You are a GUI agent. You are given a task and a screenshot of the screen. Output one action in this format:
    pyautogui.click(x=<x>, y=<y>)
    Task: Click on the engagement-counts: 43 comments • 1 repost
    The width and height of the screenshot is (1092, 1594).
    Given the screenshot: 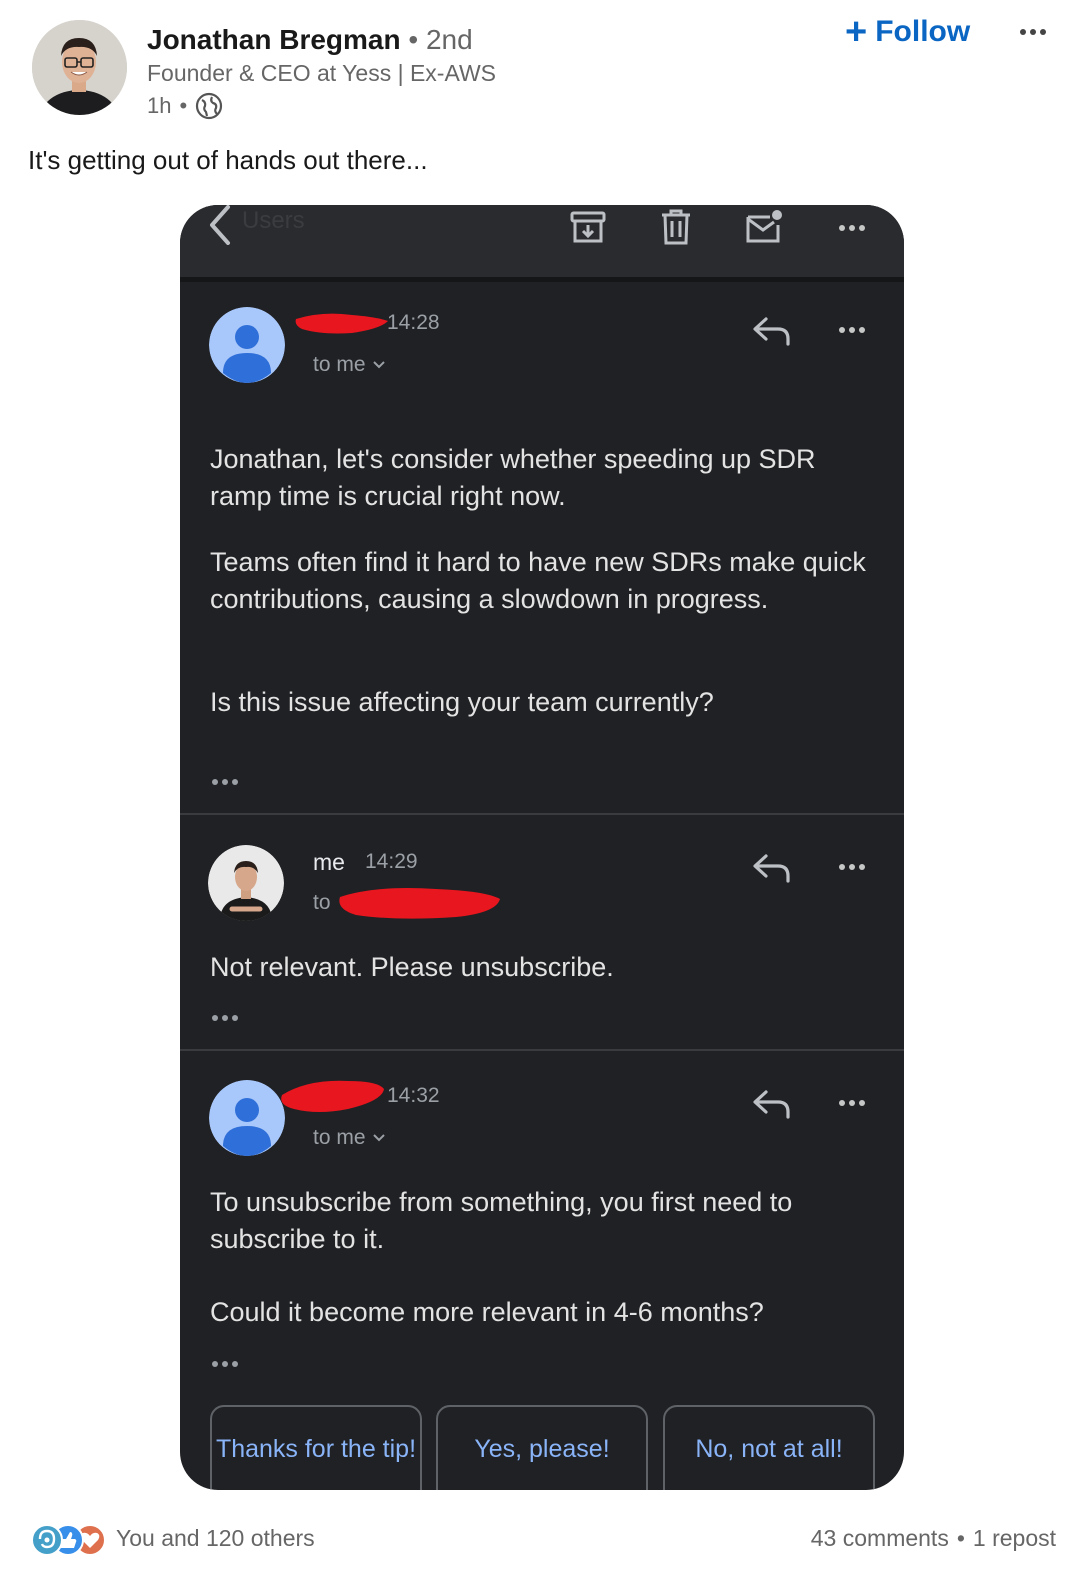 What is the action you would take?
    pyautogui.click(x=933, y=1538)
    